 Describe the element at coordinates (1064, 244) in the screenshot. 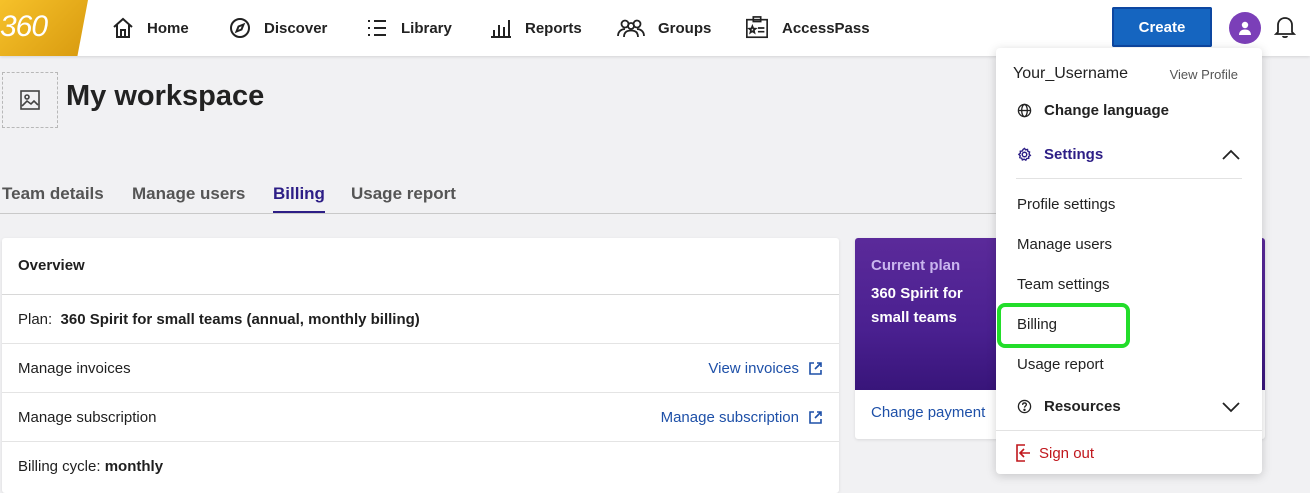

I see `menu-manage-users: Manage users` at that location.